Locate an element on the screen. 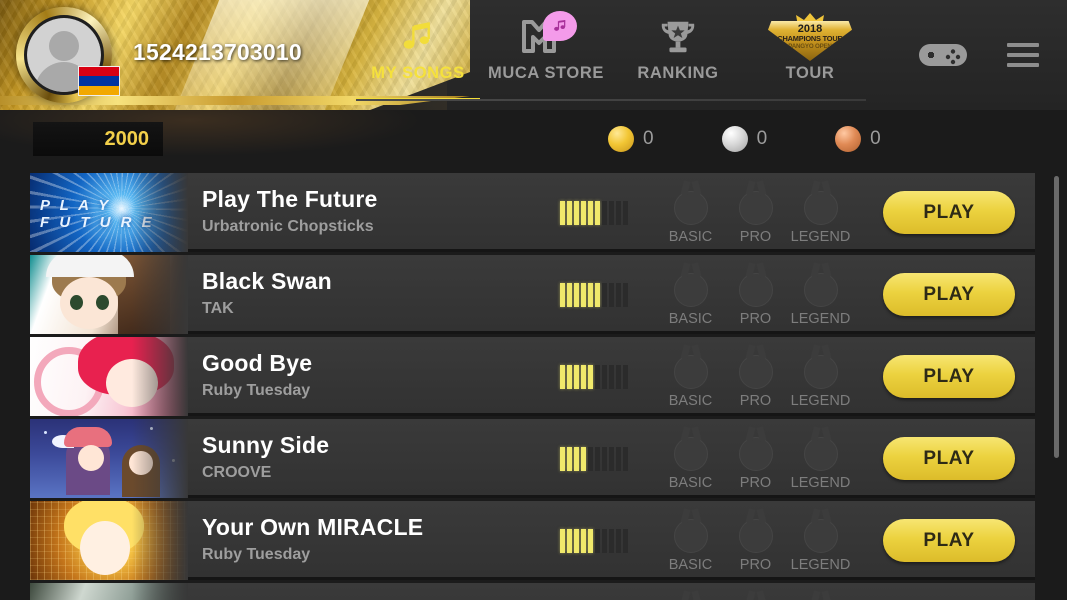 This screenshot has height=600, width=1067. medal-counter-bronze: 0 is located at coordinates (858, 139).